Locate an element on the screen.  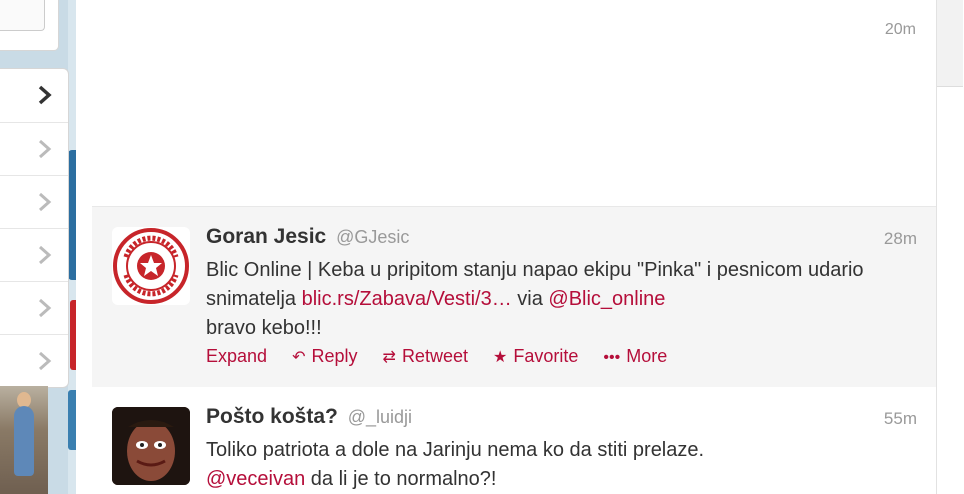
search-box is located at coordinates (22, 15).